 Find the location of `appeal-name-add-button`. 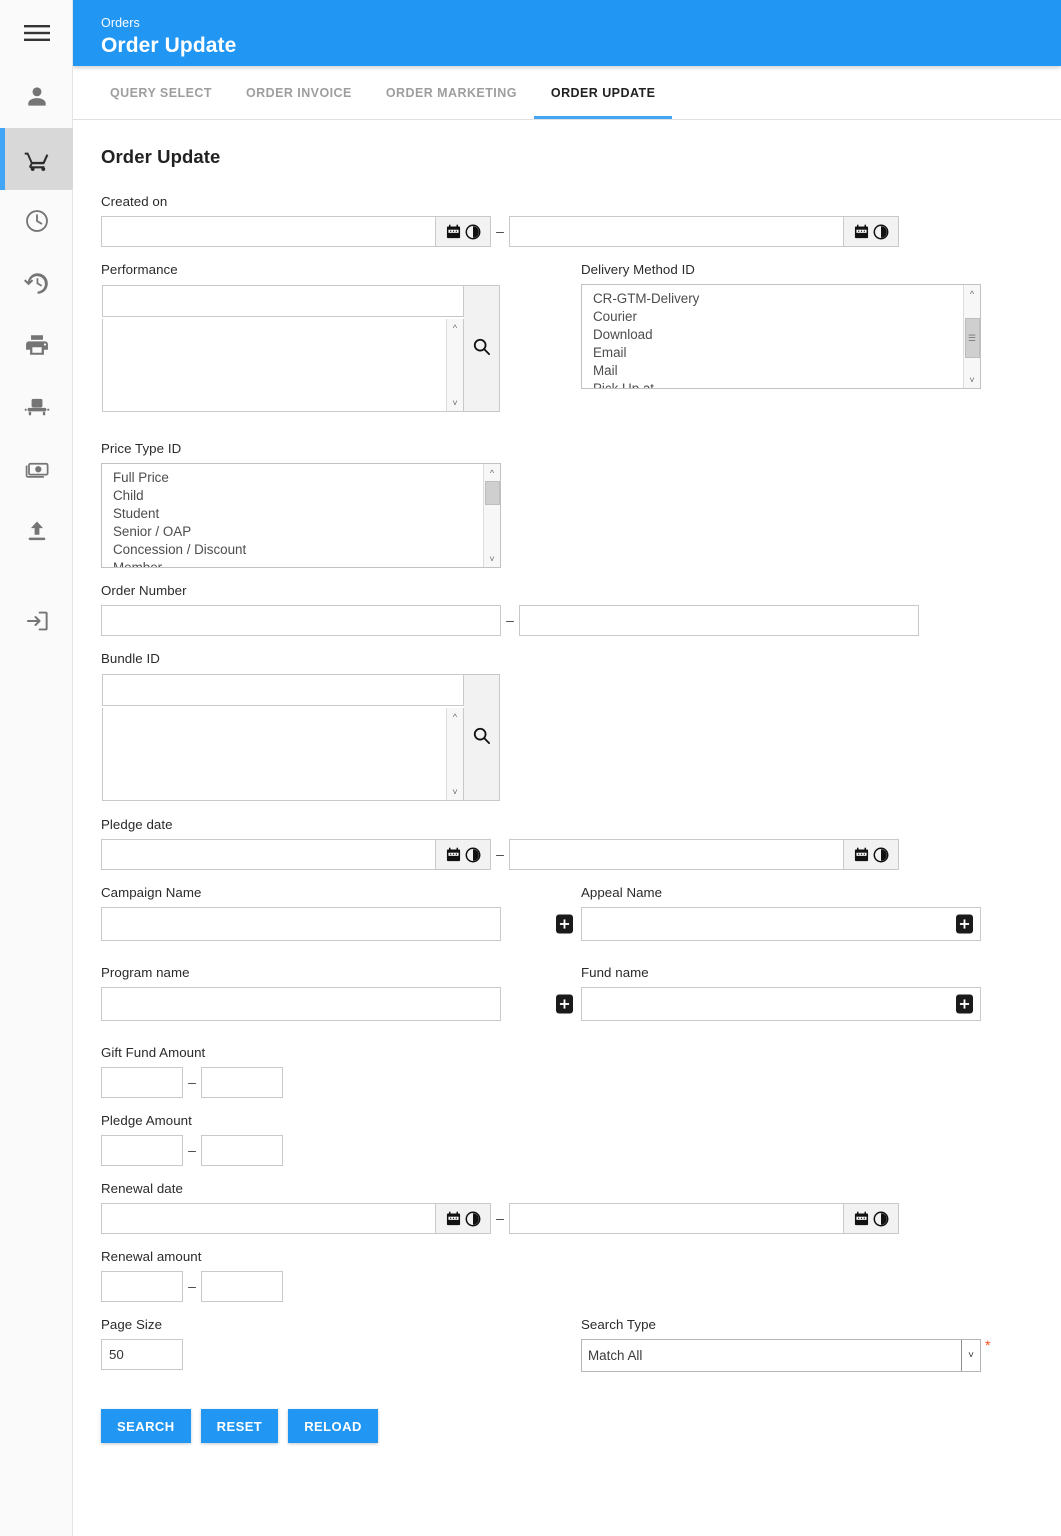

appeal-name-add-button is located at coordinates (964, 924).